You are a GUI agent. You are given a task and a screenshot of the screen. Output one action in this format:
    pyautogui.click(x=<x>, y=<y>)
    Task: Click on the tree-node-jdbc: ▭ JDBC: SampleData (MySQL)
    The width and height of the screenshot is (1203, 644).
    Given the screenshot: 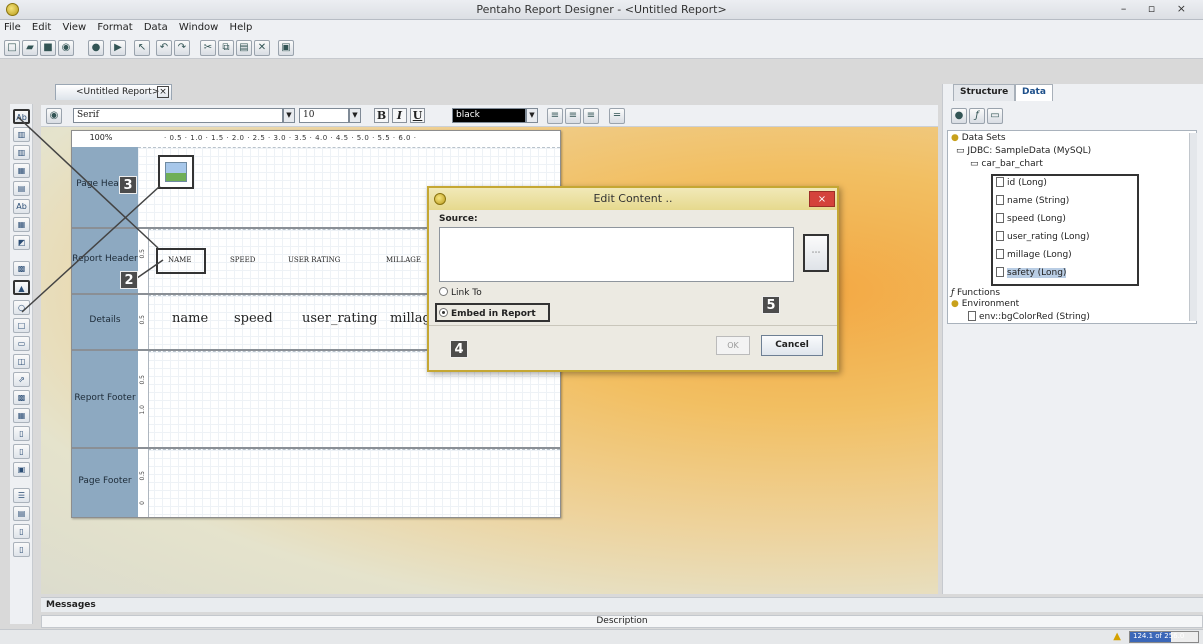 What is the action you would take?
    pyautogui.click(x=1023, y=151)
    